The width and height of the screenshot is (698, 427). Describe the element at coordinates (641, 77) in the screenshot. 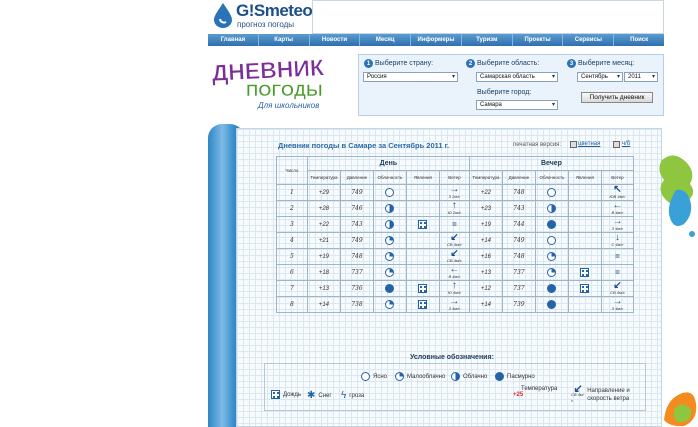

I see `year-select: 2011` at that location.